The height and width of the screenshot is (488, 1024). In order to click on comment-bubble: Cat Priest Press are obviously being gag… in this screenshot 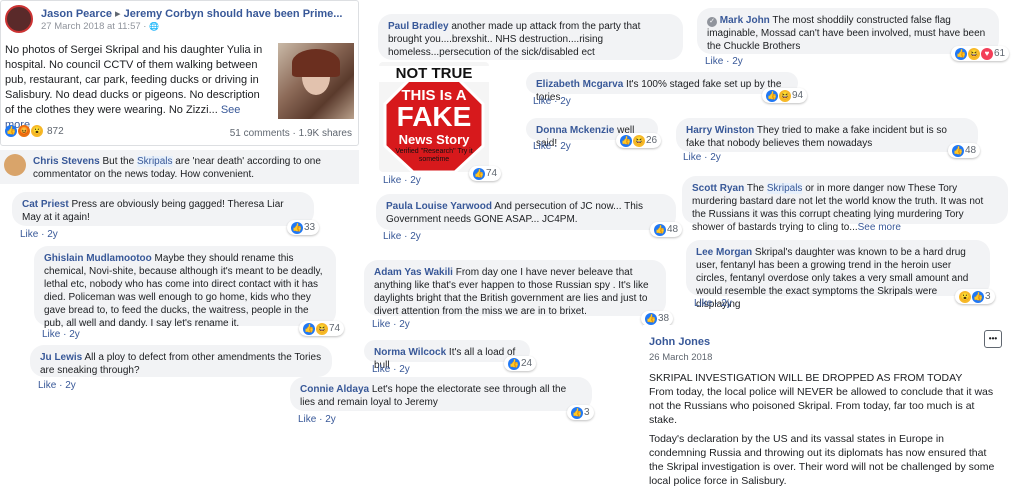, I will do `click(163, 209)`.